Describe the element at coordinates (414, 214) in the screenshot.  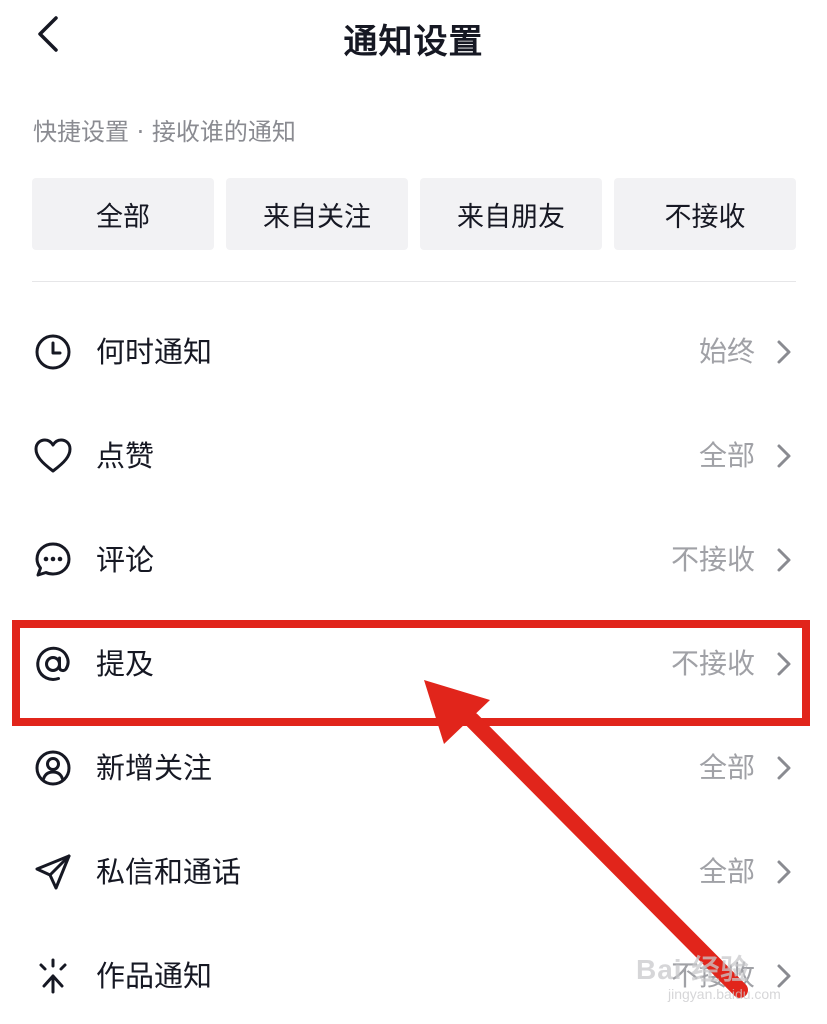
I see `quick-settings-options: 全部 来自关注 来自朋友 不接收` at that location.